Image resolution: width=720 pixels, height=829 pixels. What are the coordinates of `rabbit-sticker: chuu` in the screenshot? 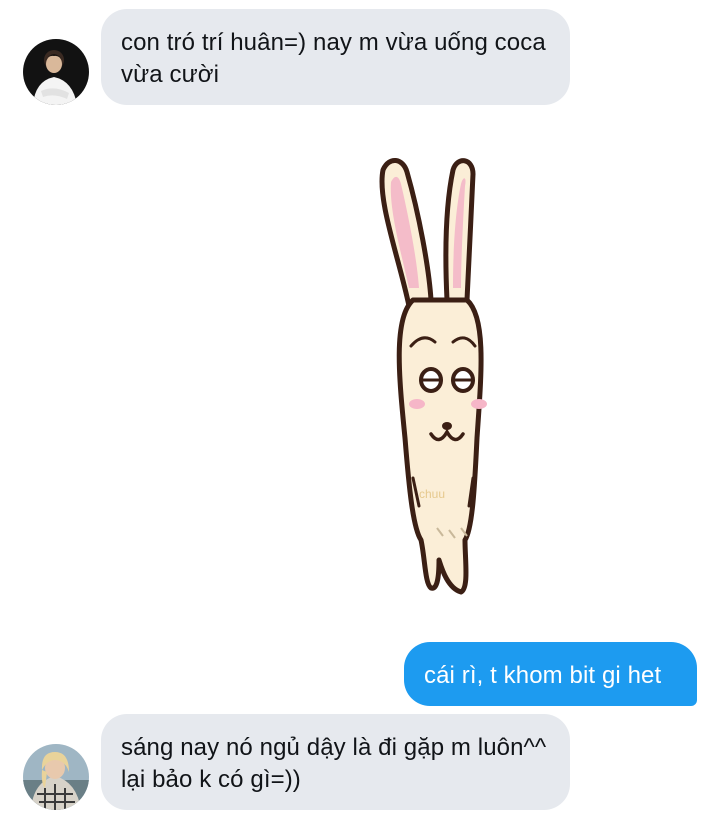 It's located at (435, 378).